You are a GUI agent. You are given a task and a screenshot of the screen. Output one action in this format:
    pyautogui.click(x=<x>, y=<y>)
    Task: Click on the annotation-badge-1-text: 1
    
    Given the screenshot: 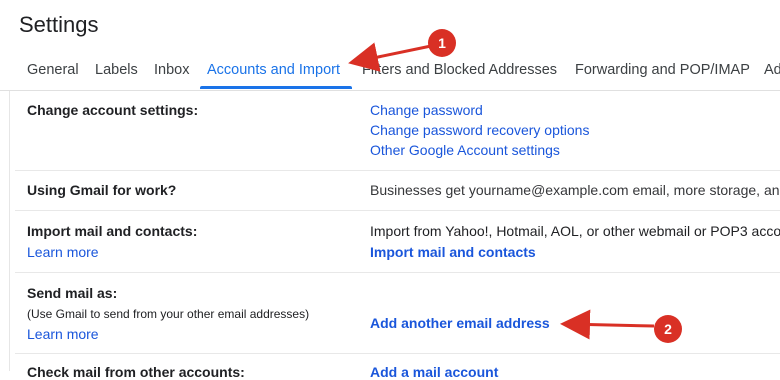 What is the action you would take?
    pyautogui.click(x=442, y=43)
    